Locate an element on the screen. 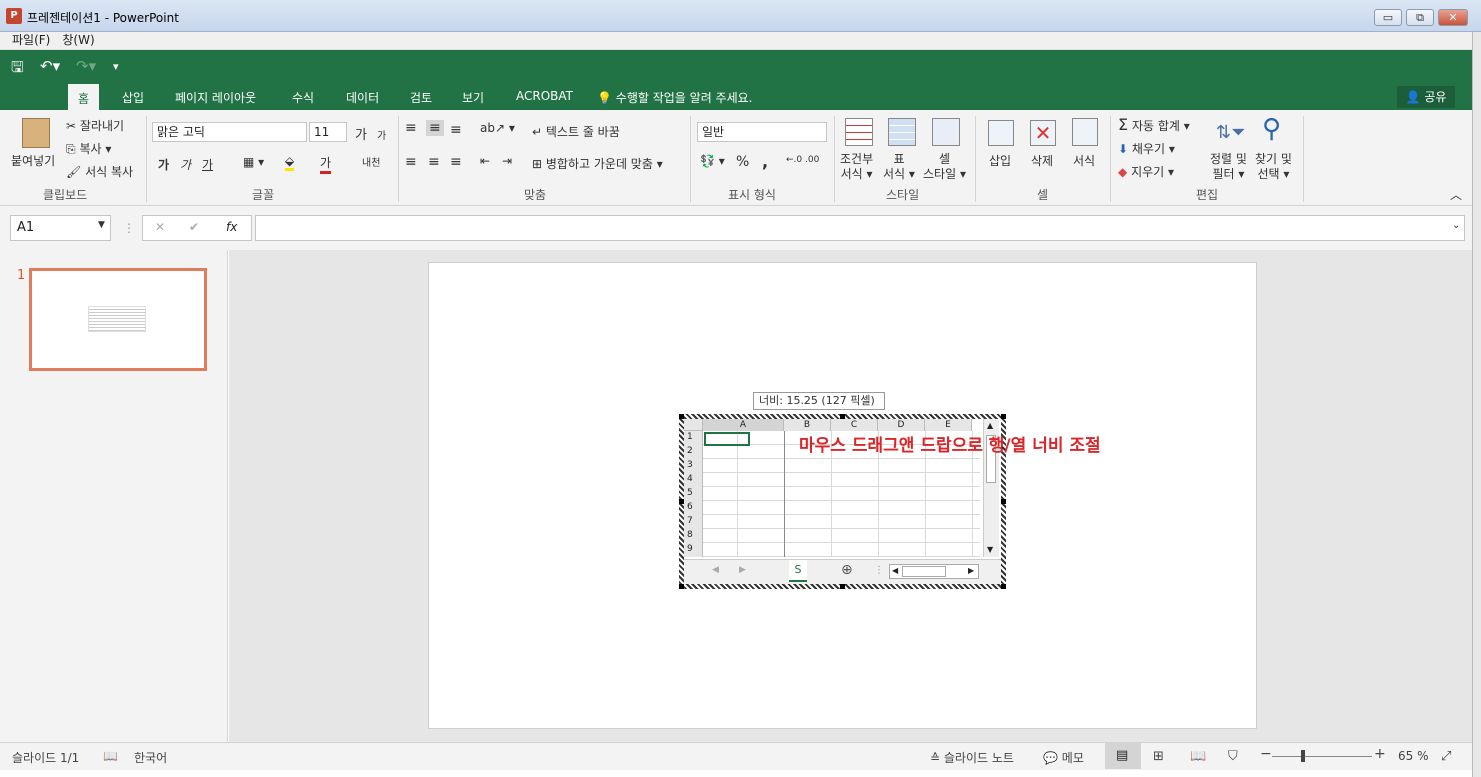 Image resolution: width=1481 pixels, height=777 pixels. find-select-button: 찾기 및 선택 ▾ is located at coordinates (1273, 167).